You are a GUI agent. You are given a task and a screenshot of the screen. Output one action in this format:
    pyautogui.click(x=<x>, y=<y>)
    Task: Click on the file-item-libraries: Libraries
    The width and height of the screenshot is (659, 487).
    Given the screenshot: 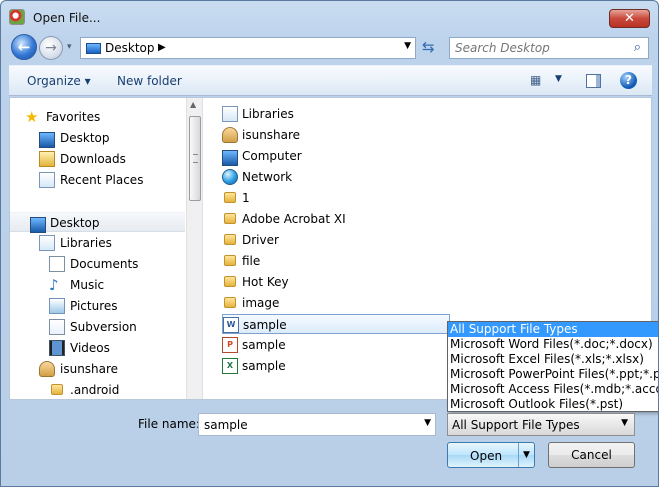 What is the action you would take?
    pyautogui.click(x=336, y=114)
    